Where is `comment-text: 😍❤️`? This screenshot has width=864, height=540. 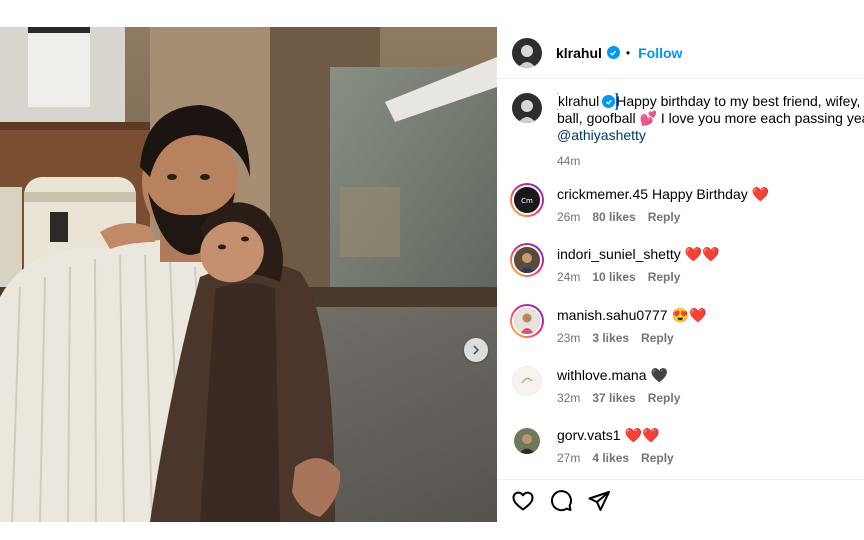
comment-text: 😍❤️ is located at coordinates (689, 315).